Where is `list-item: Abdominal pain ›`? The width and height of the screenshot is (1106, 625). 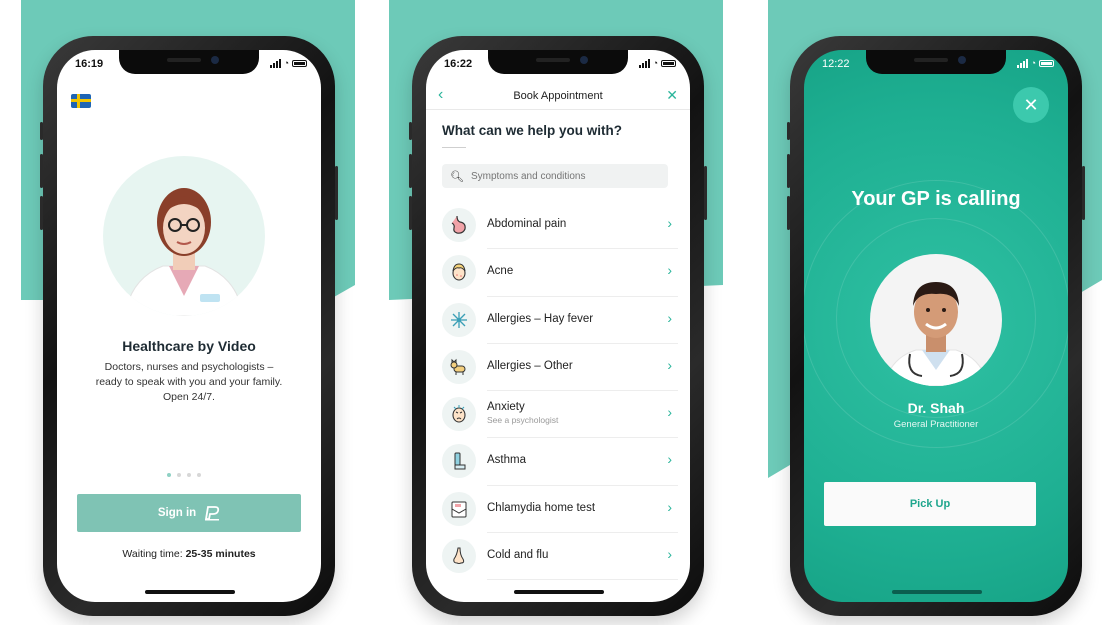 list-item: Abdominal pain › is located at coordinates (559, 226).